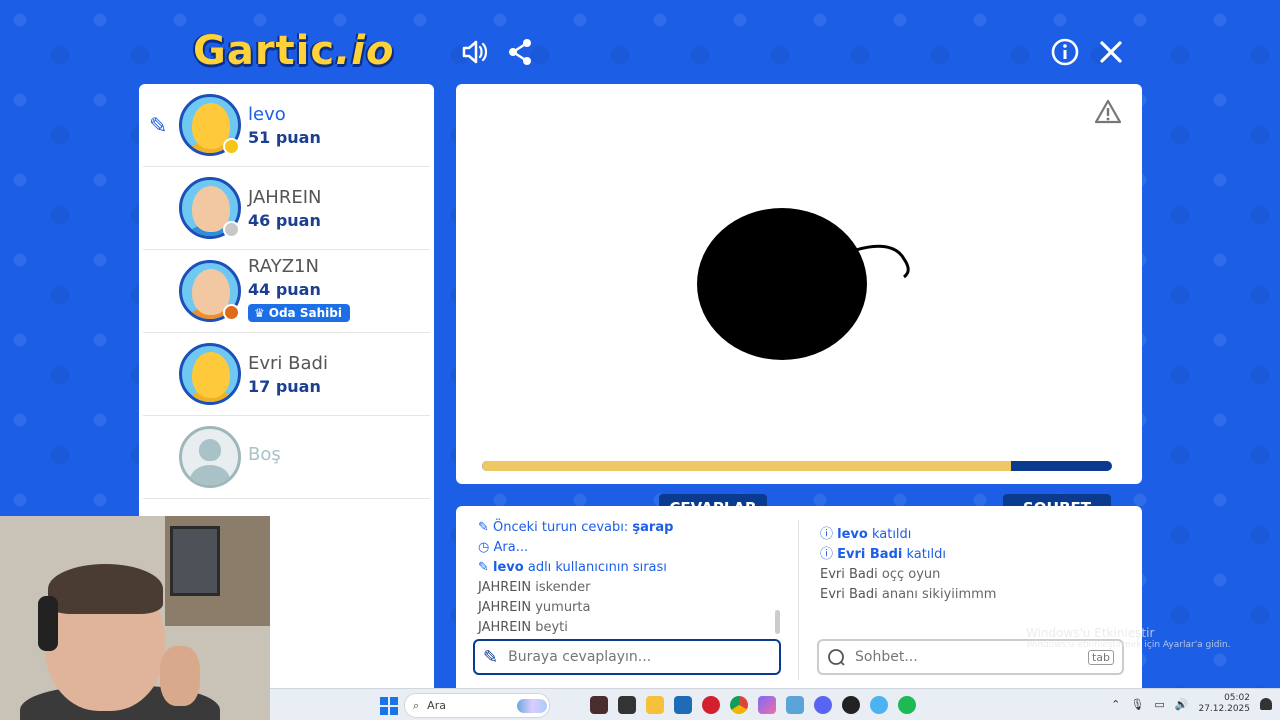 Image resolution: width=1280 pixels, height=720 pixels. I want to click on player-row: RAYZ1N 44 puan ♛ Oda Sahibi, so click(286, 291).